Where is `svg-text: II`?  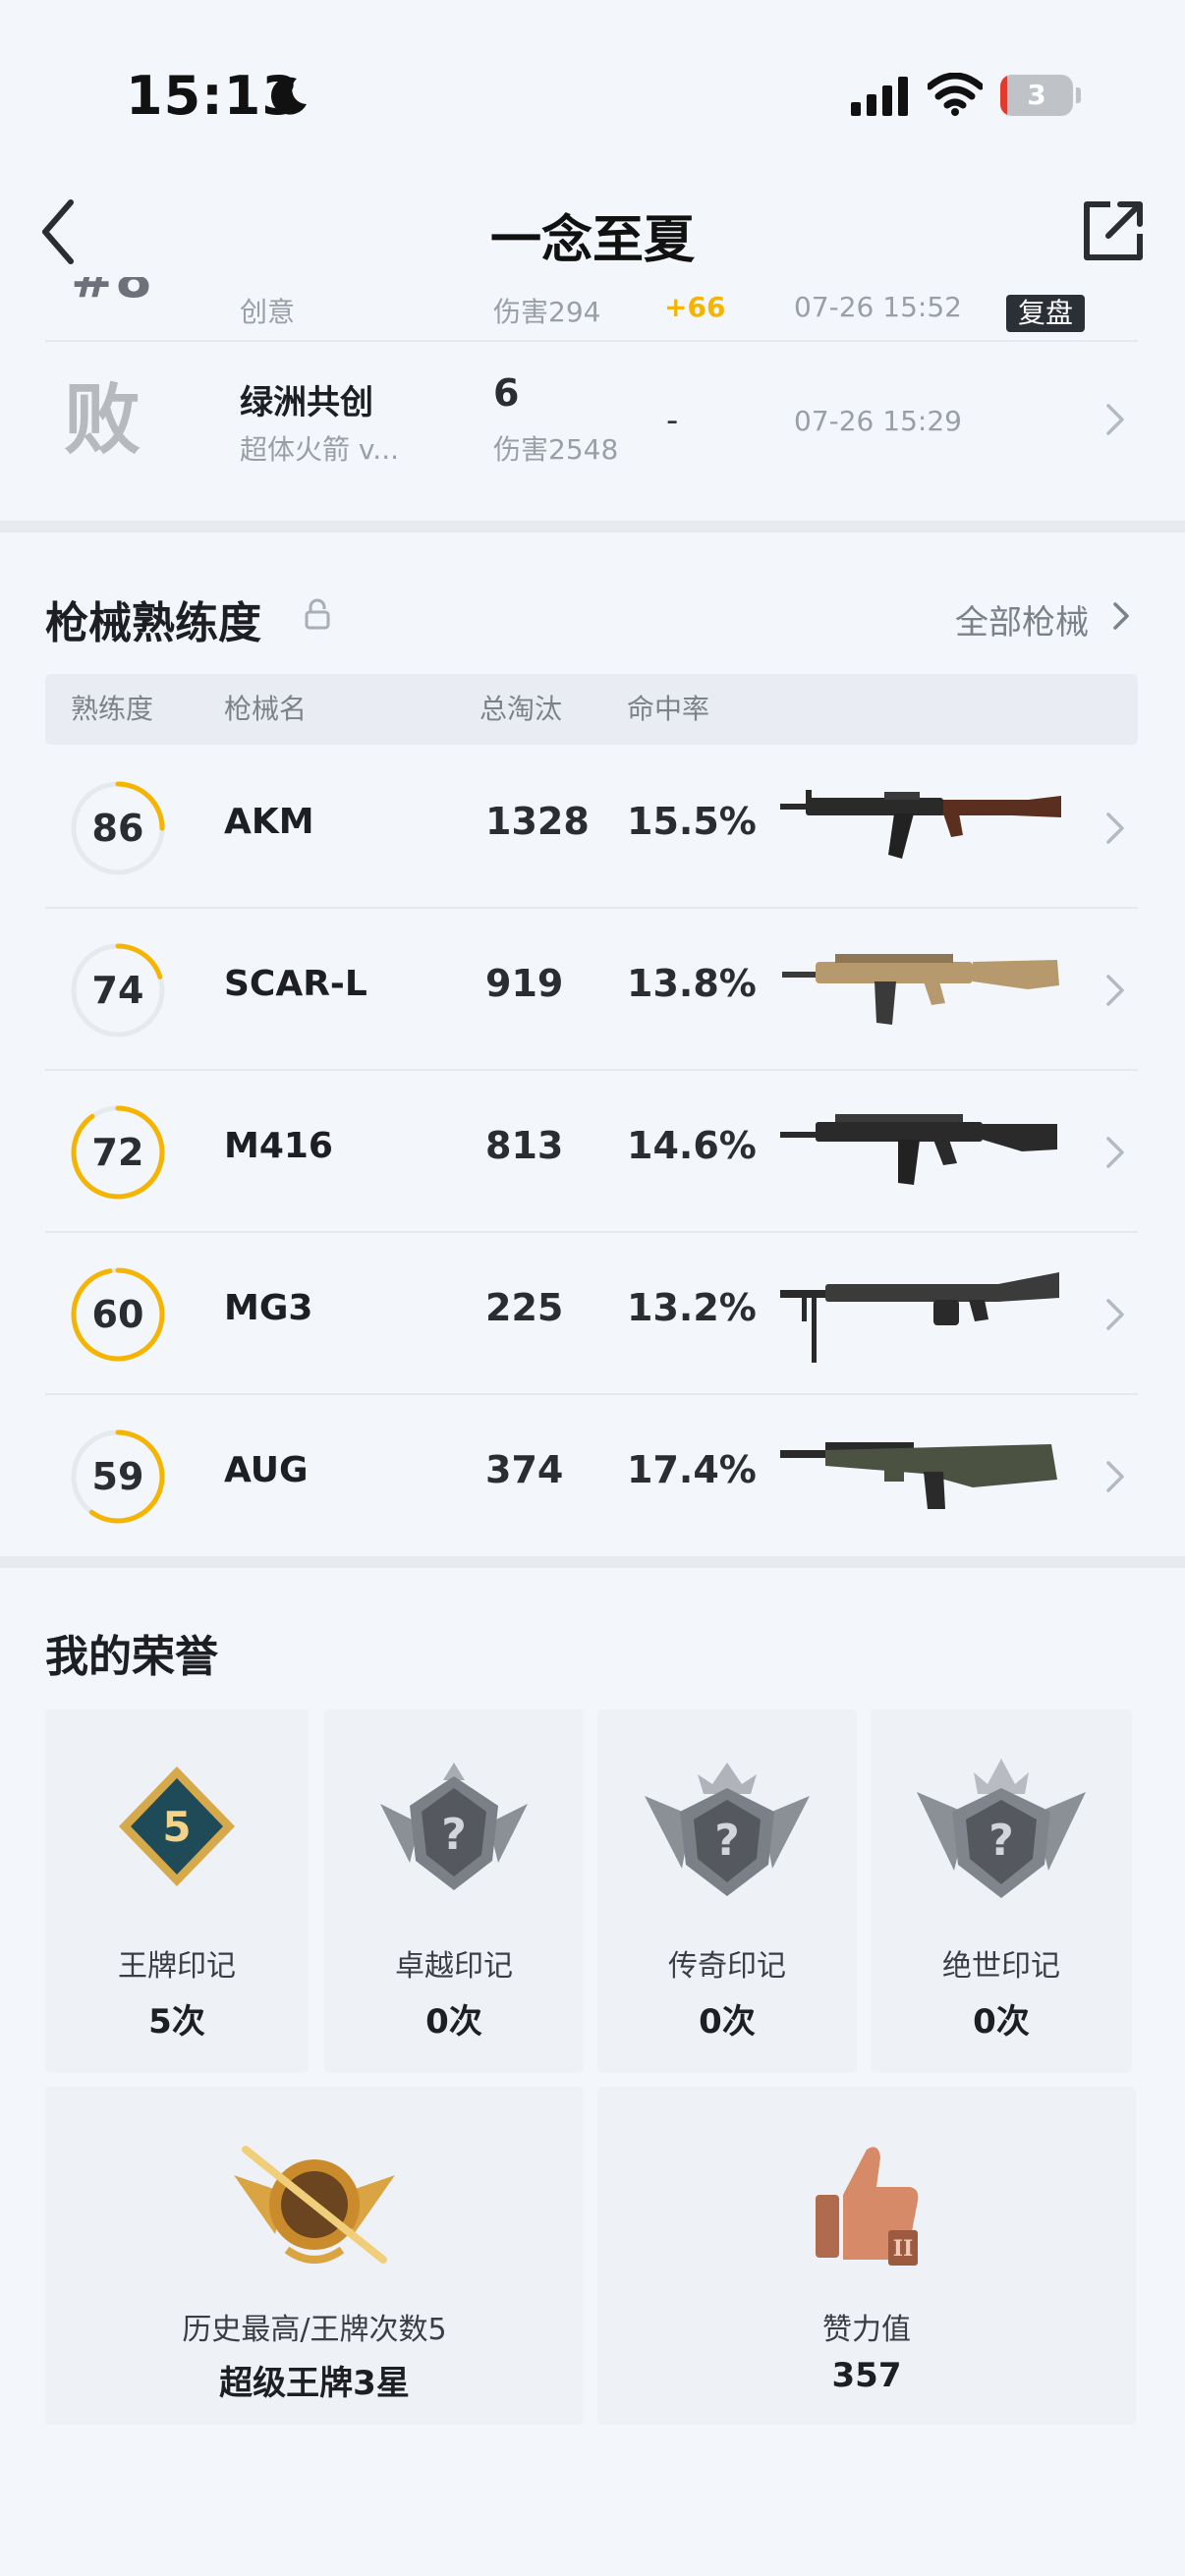
svg-text: II is located at coordinates (904, 2249).